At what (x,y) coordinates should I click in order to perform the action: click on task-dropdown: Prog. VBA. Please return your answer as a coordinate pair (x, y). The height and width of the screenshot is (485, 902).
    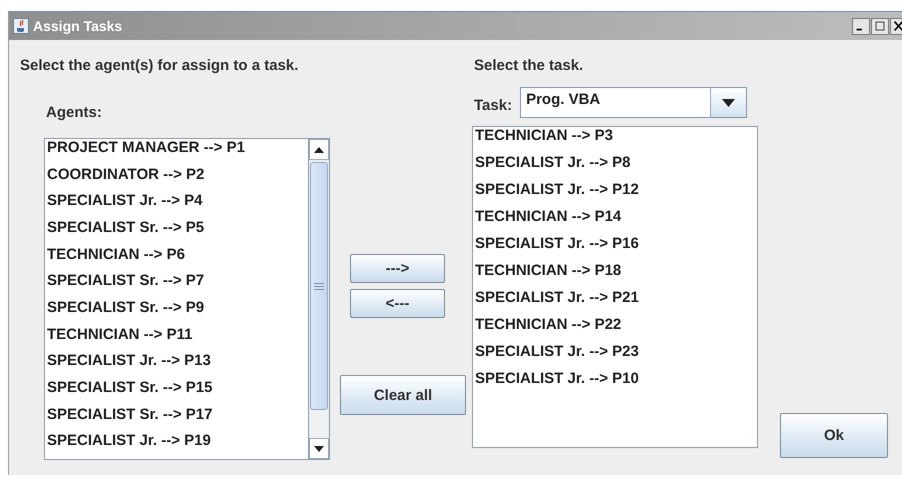
    Looking at the image, I should click on (634, 102).